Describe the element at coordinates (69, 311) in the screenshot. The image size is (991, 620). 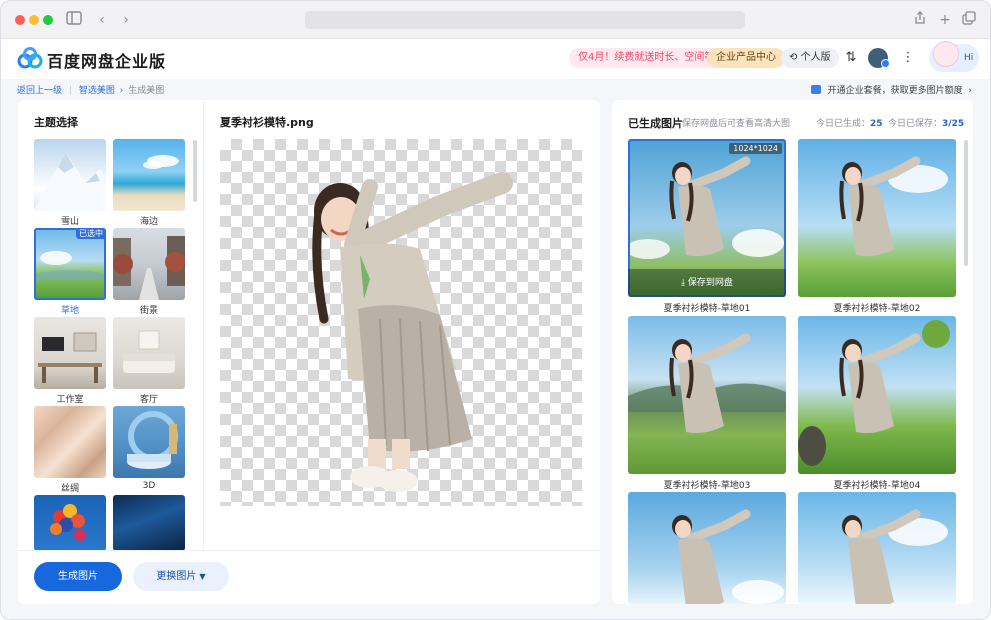
I see `theme-label: 草地` at that location.